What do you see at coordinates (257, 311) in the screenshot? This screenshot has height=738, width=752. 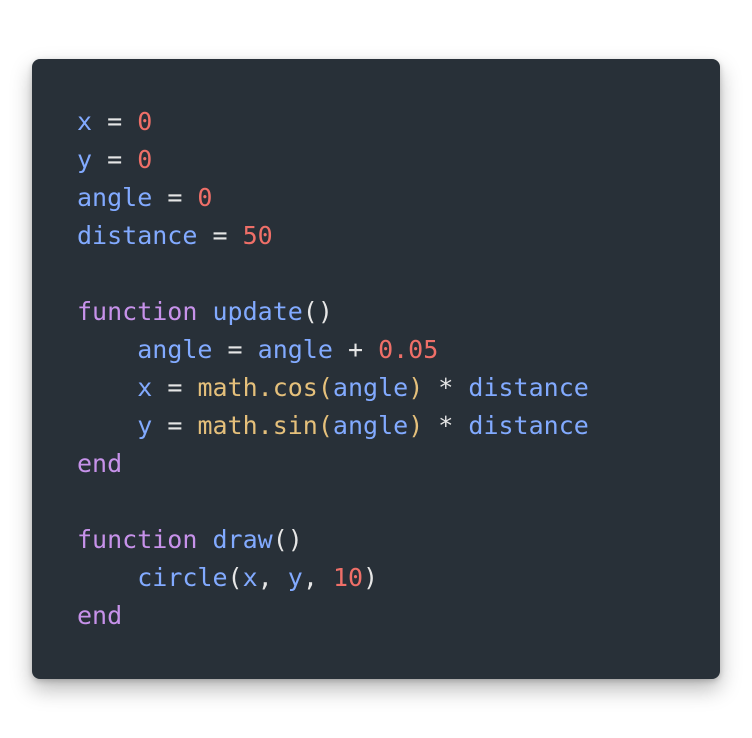 I see `function-name-token: update` at bounding box center [257, 311].